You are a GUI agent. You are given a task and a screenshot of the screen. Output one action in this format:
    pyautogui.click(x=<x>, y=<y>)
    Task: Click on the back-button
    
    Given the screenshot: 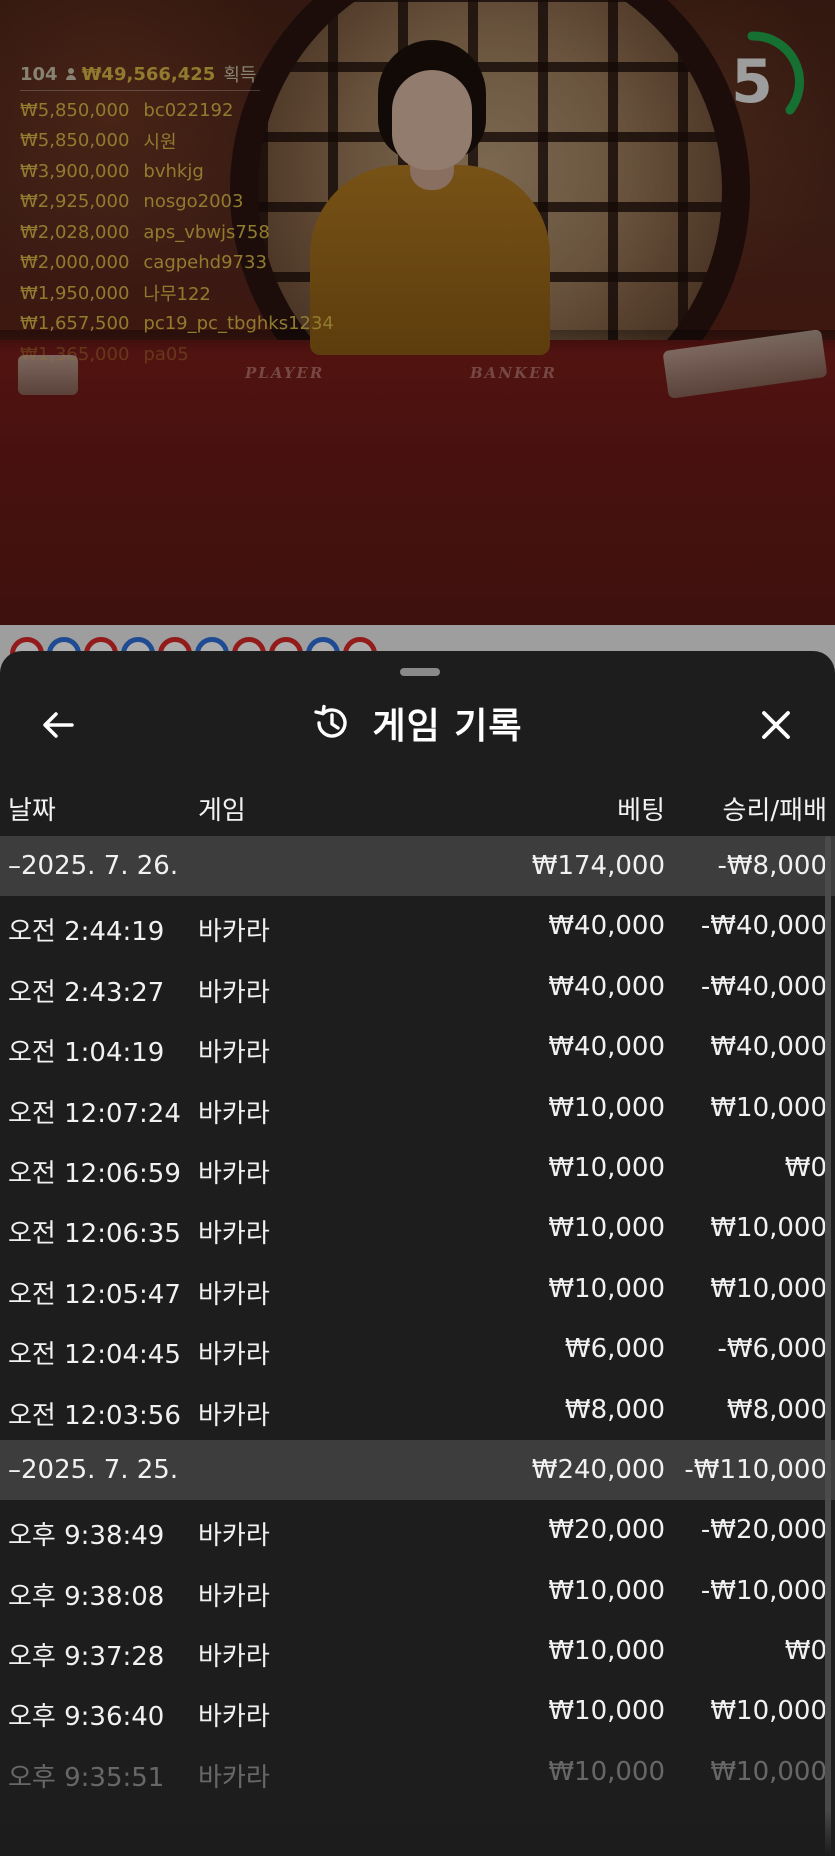 What is the action you would take?
    pyautogui.click(x=58, y=725)
    